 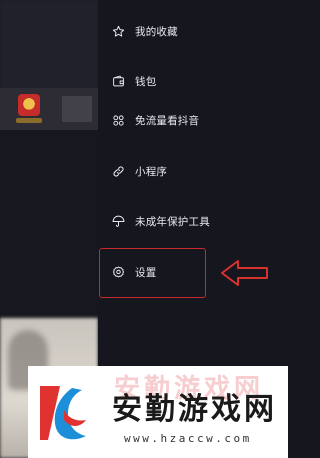 I want to click on feed-thumbnail-secondary, so click(x=77, y=109).